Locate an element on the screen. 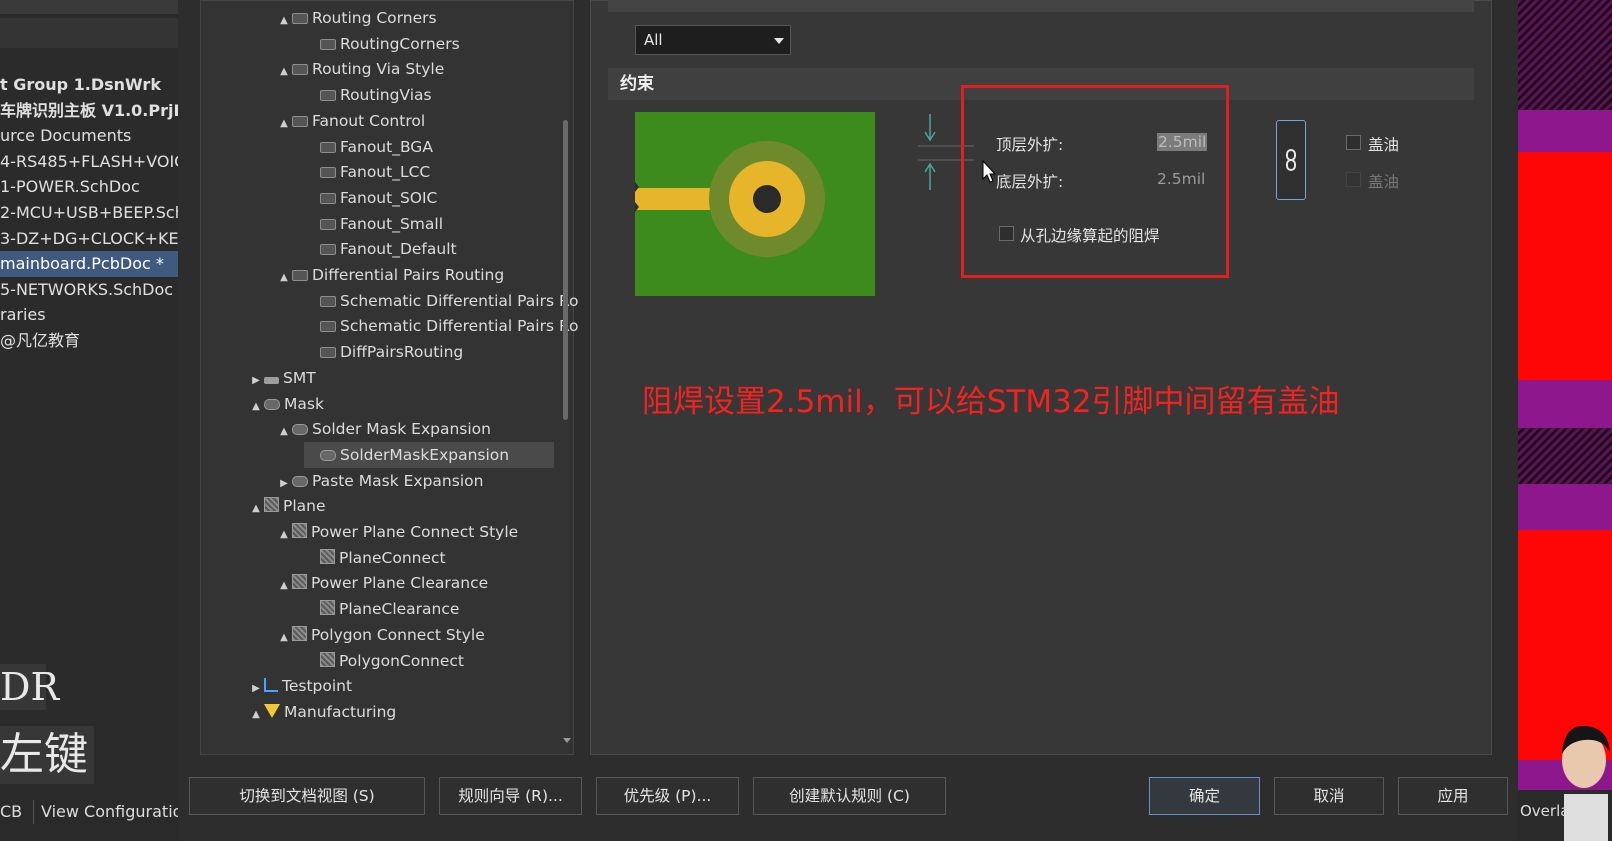  tent-top-checkbox is located at coordinates (1353, 142).